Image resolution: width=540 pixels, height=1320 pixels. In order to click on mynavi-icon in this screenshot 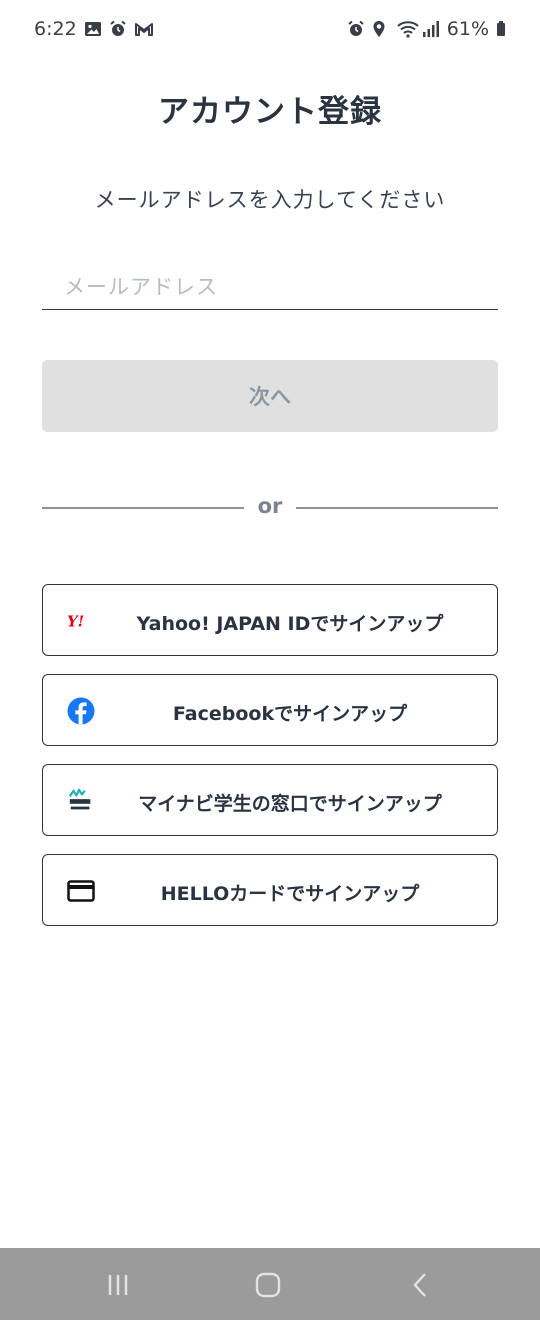, I will do `click(81, 801)`.